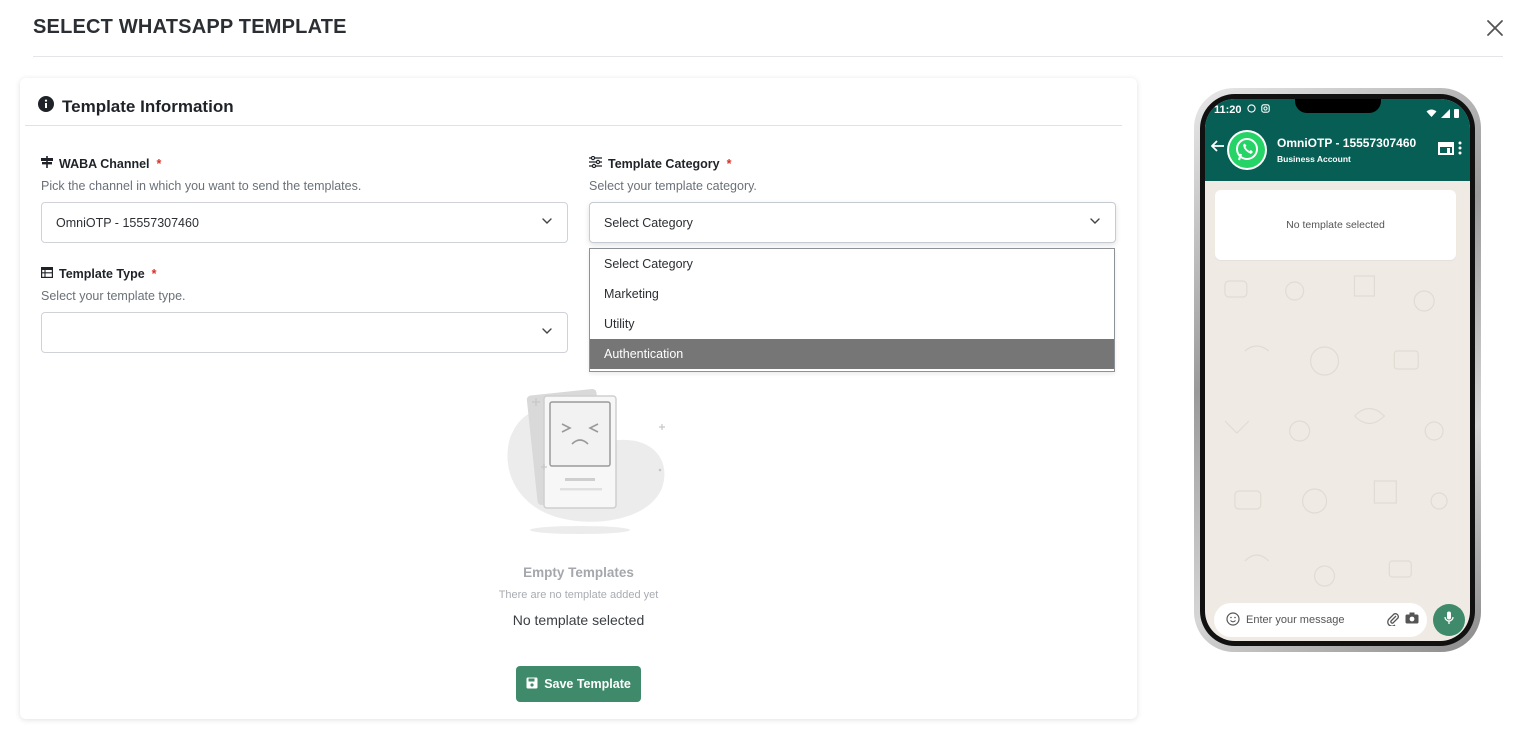 This screenshot has width=1532, height=735. I want to click on signal-icon, so click(1445, 114).